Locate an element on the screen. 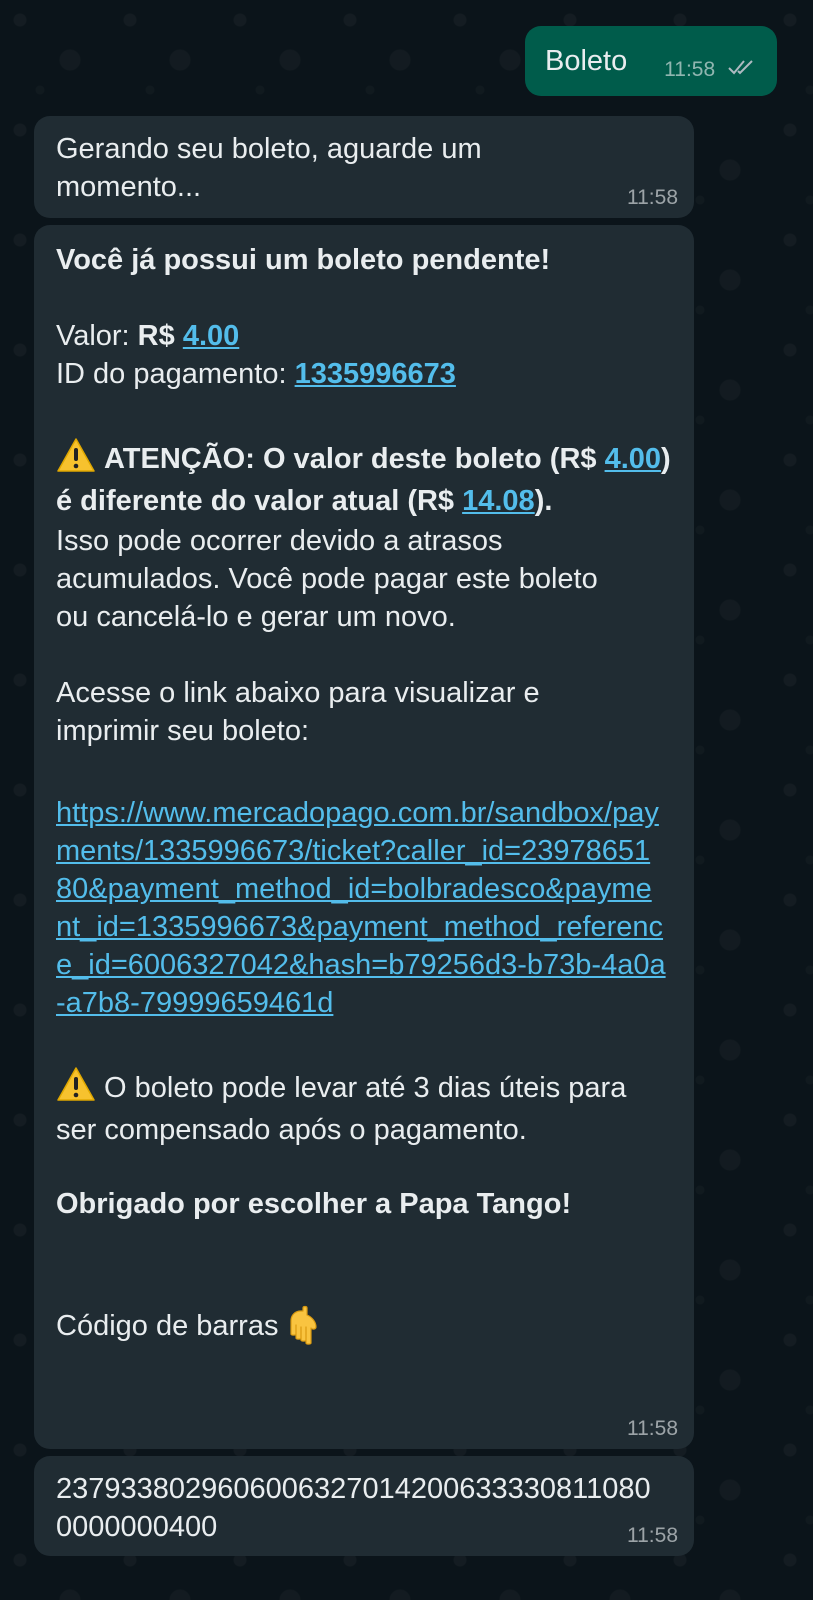 The image size is (813, 1600). barcode-label: Código de barras is located at coordinates (167, 1326).